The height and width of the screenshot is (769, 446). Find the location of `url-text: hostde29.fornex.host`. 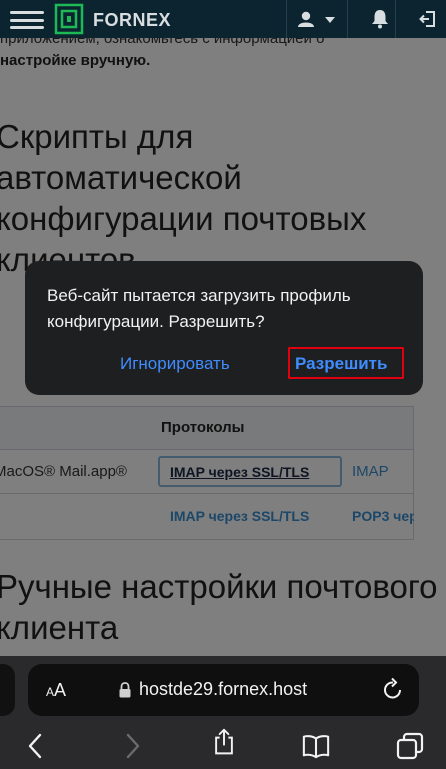

url-text: hostde29.fornex.host is located at coordinates (223, 689).